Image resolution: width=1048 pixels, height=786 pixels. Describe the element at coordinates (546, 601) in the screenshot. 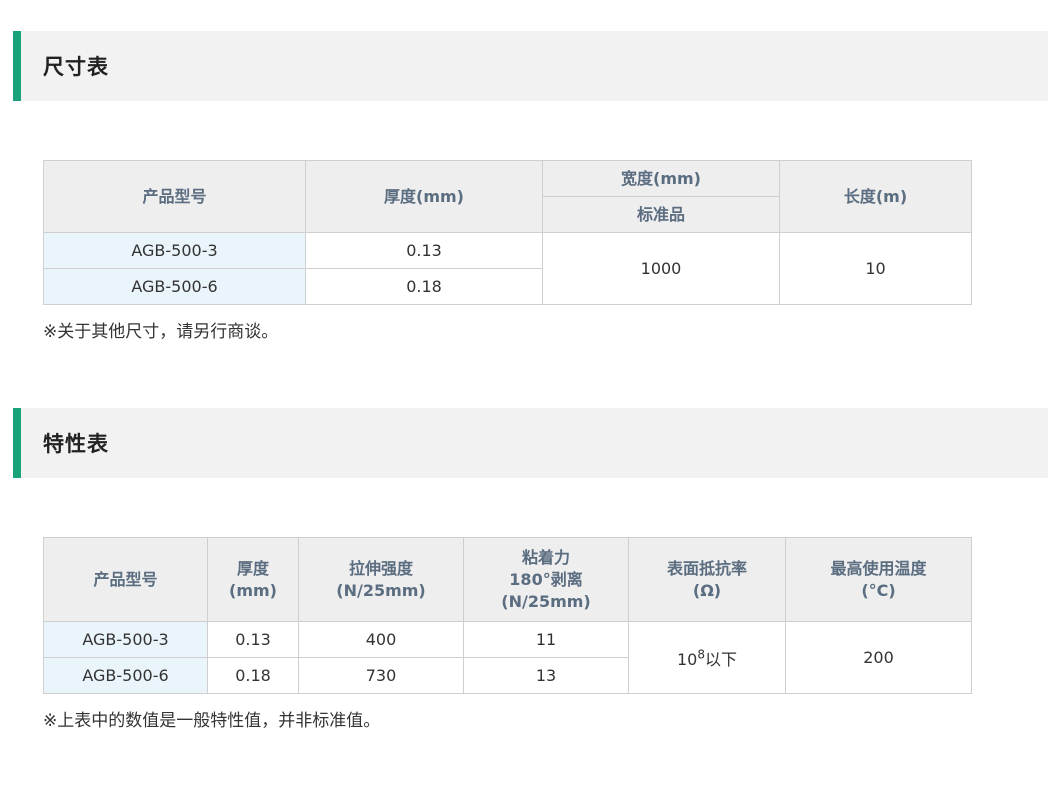

I see `property-header-adhesion-unit: (N/25mm)` at that location.